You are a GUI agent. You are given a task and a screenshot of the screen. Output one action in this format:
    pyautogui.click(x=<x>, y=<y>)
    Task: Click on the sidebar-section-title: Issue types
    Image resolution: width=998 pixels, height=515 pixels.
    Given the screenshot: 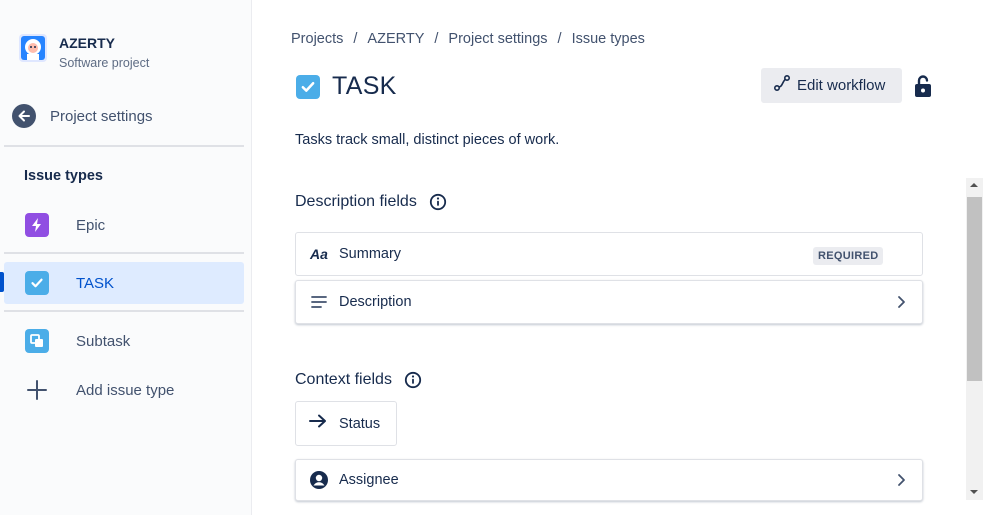 What is the action you would take?
    pyautogui.click(x=63, y=176)
    